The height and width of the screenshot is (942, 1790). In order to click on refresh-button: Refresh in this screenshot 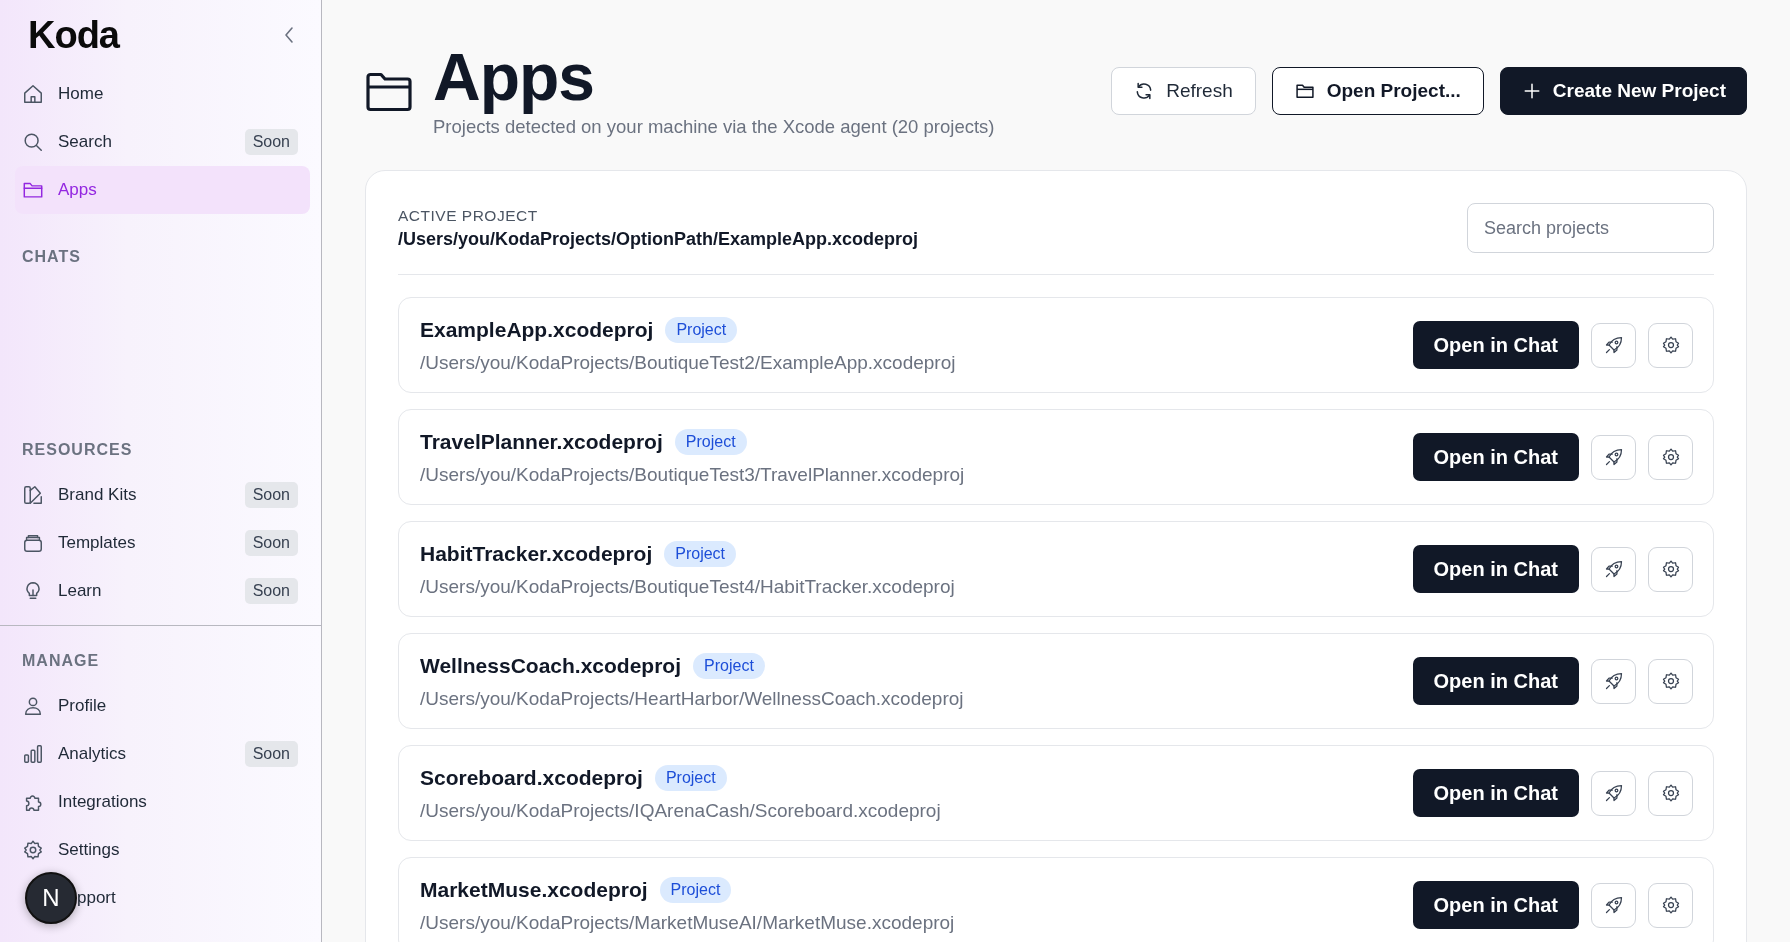, I will do `click(1183, 91)`.